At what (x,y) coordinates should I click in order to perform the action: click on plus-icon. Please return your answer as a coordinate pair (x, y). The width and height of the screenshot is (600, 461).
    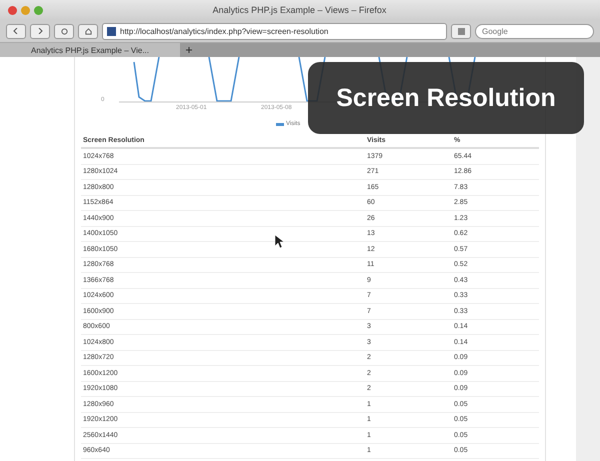
    Looking at the image, I should click on (189, 50).